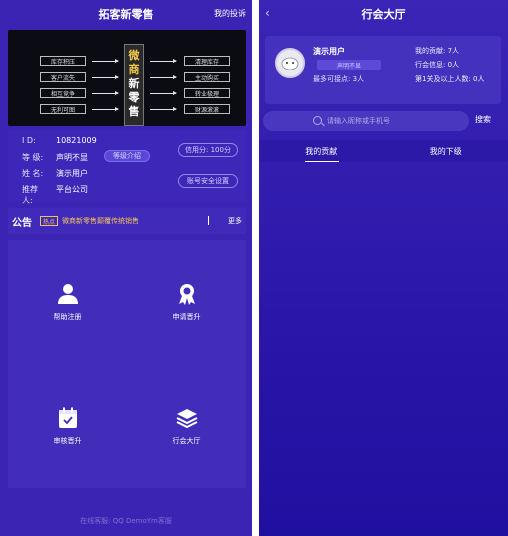 This screenshot has width=508, height=536. What do you see at coordinates (208, 150) in the screenshot?
I see `credit-score-button: 信用分: 100分` at bounding box center [208, 150].